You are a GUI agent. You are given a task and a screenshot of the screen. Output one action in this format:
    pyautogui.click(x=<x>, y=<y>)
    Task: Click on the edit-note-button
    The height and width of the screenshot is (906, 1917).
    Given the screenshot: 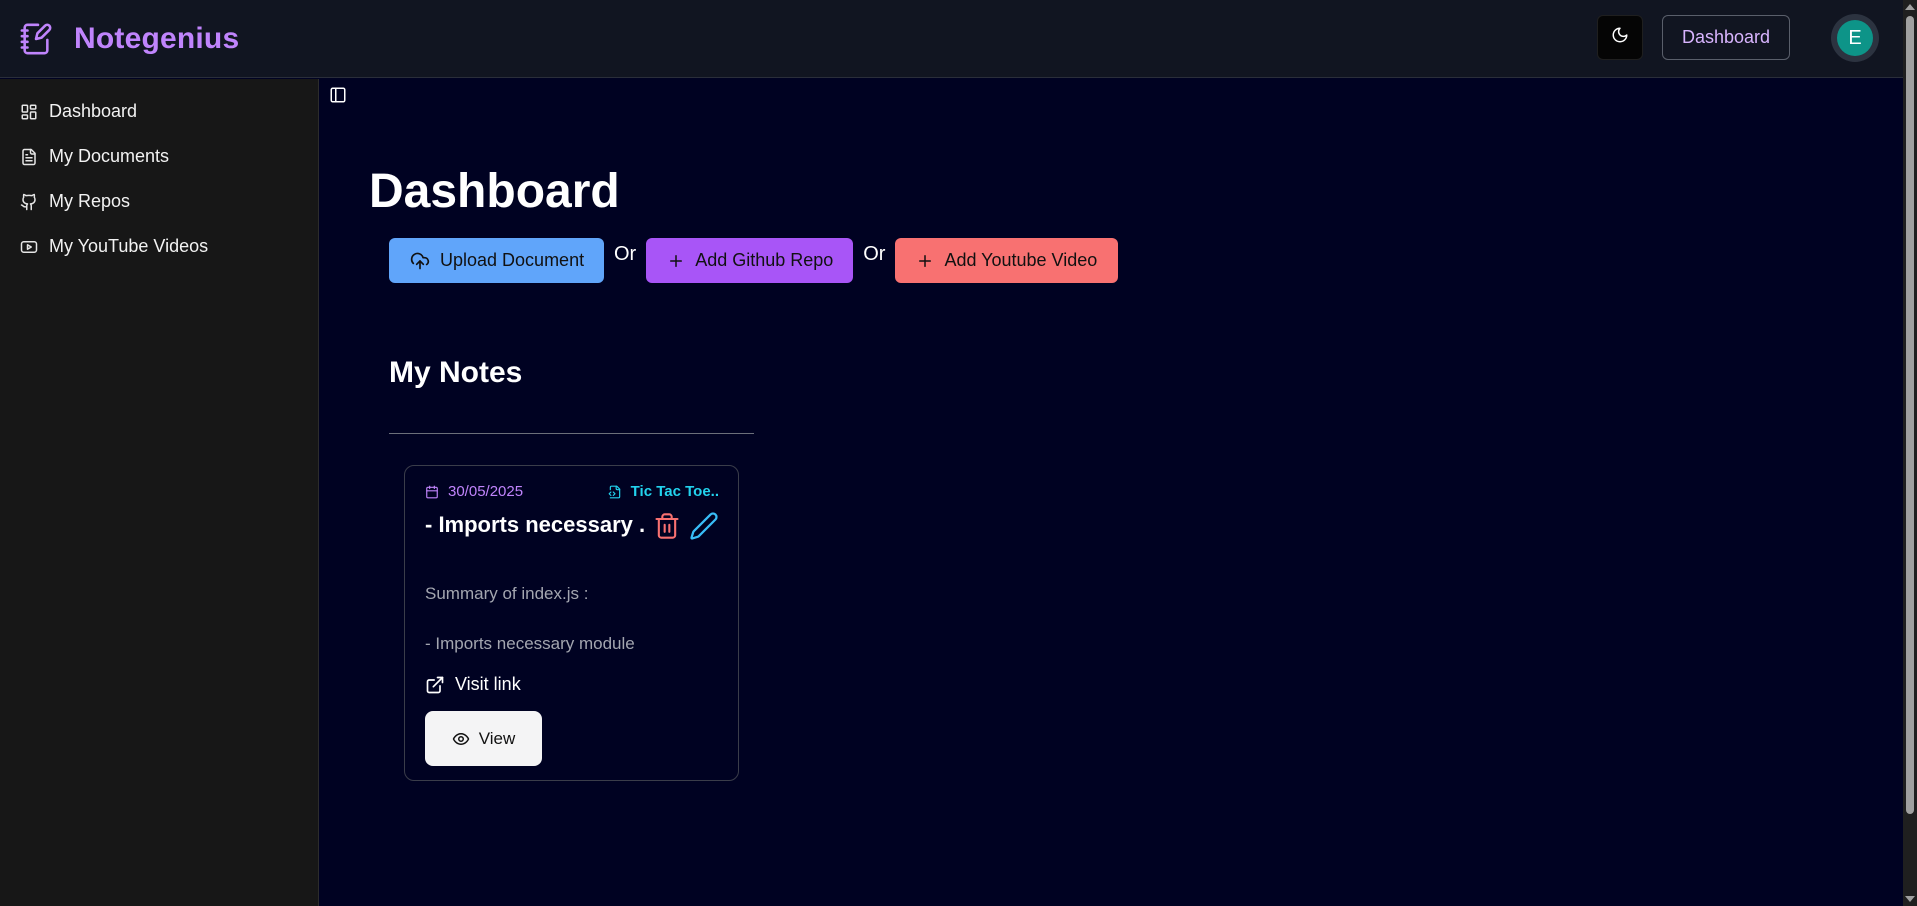 What is the action you would take?
    pyautogui.click(x=704, y=528)
    